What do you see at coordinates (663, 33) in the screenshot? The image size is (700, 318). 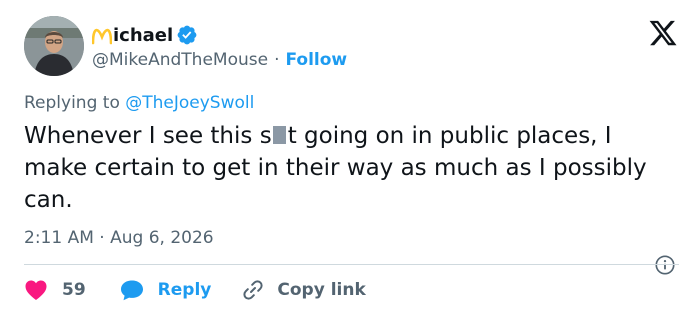 I see `x-logo-icon` at bounding box center [663, 33].